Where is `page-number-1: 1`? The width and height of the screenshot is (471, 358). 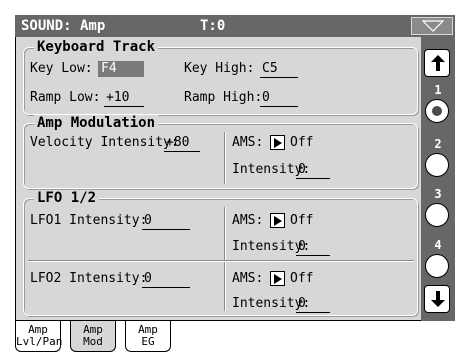
page-number-1: 1 is located at coordinates (438, 90).